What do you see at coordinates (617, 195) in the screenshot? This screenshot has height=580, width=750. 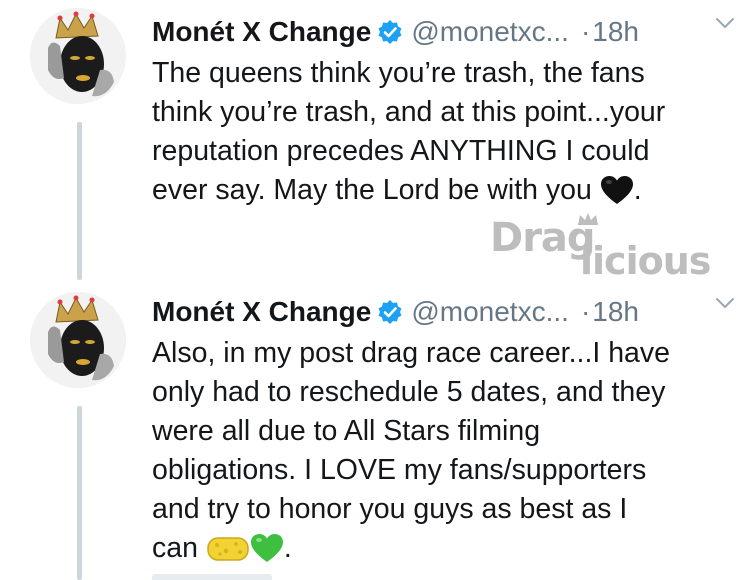 I see `black-heart-emoji` at bounding box center [617, 195].